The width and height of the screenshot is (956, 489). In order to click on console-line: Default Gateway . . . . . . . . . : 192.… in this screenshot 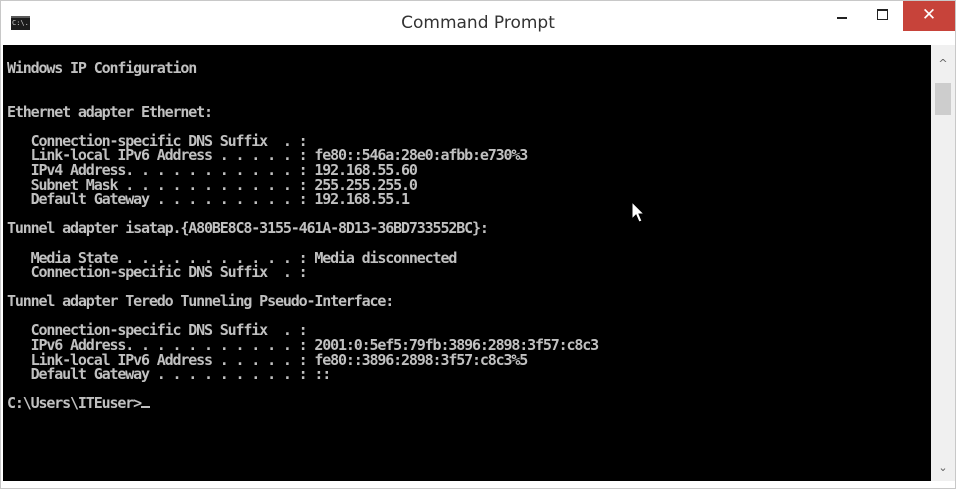, I will do `click(208, 199)`.